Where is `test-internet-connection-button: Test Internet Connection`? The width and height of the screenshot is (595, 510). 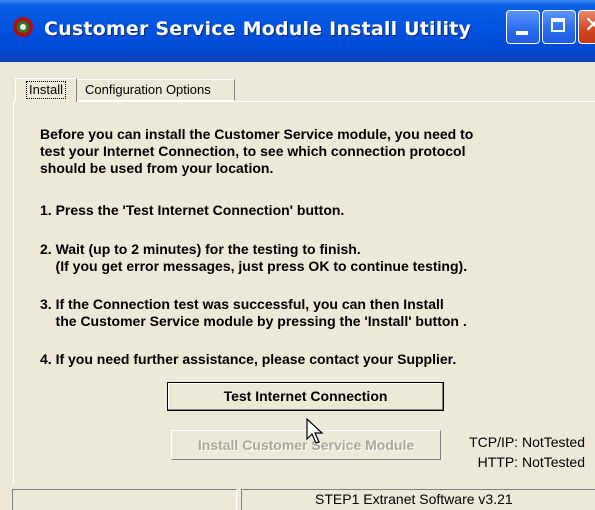
test-internet-connection-button: Test Internet Connection is located at coordinates (305, 396).